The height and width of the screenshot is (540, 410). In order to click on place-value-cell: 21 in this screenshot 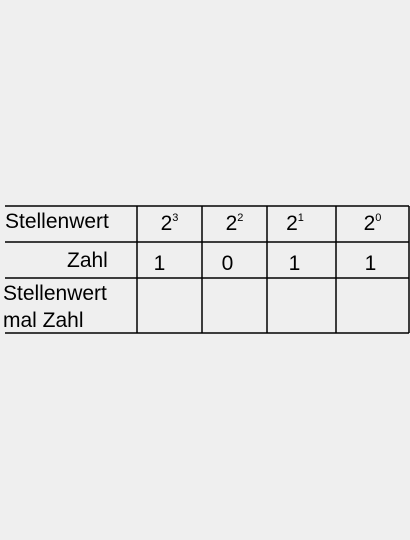, I will do `click(295, 223)`.